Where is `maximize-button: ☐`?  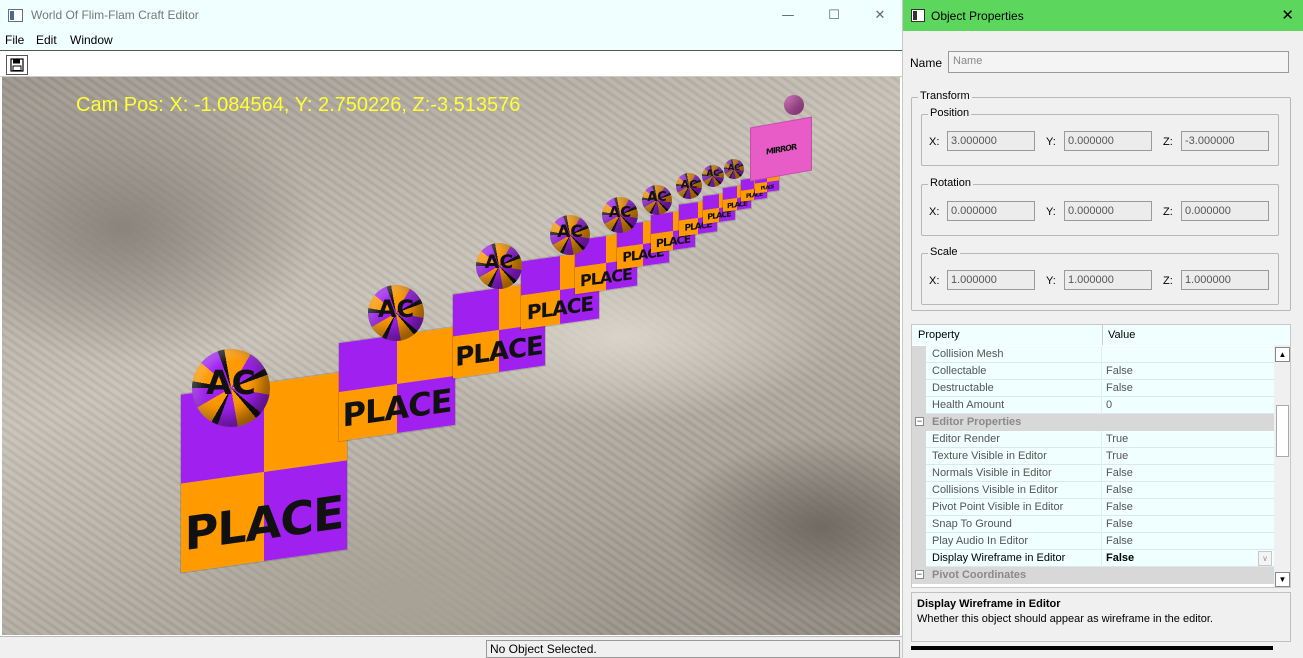
maximize-button: ☐ is located at coordinates (834, 15).